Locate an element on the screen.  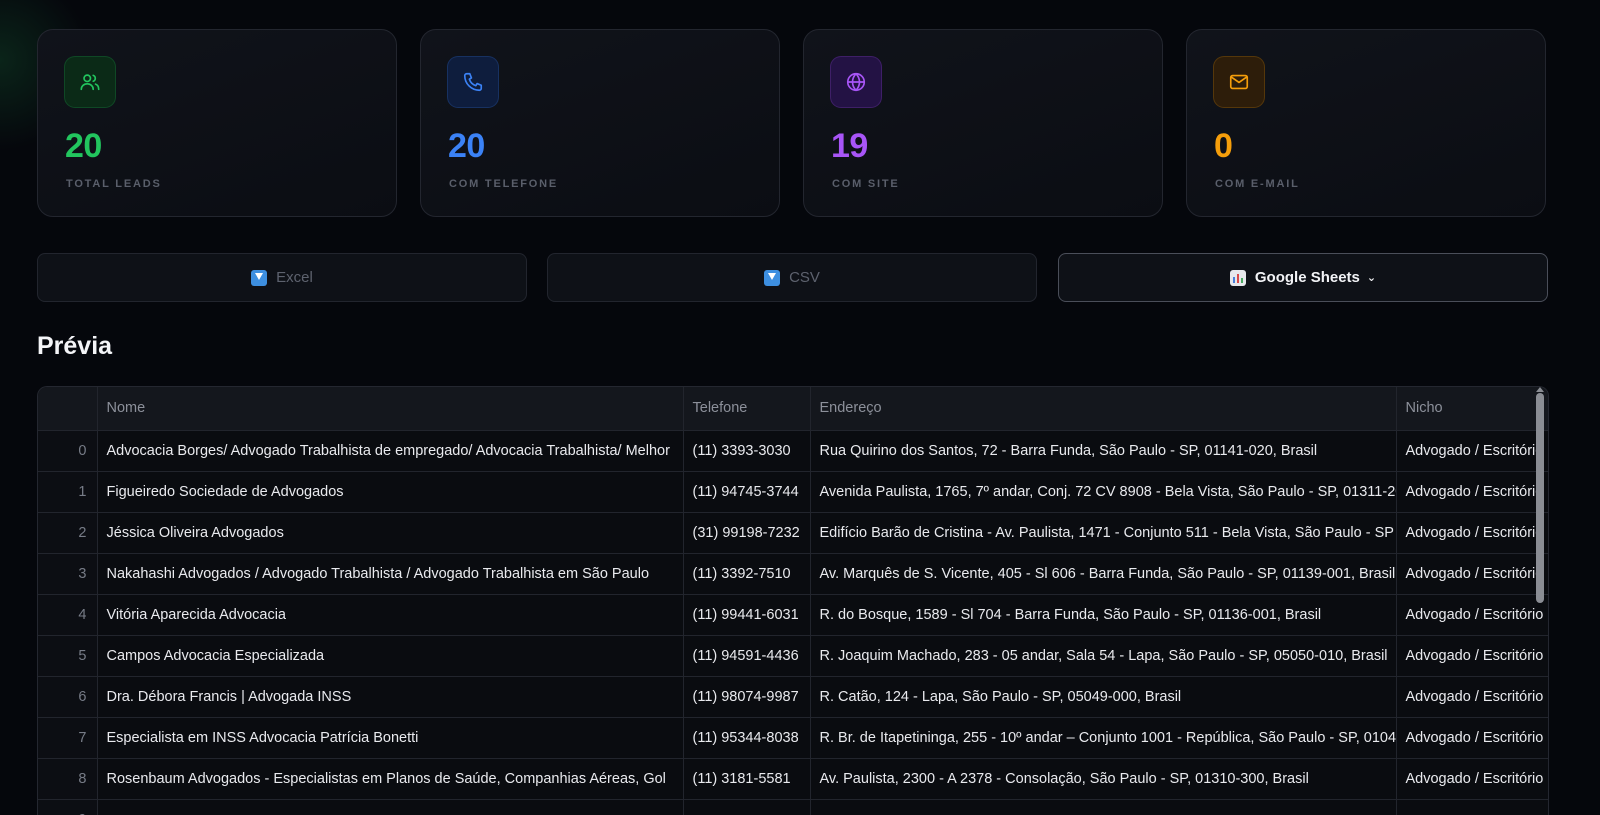
cell-telefone: (11) 3181-5581 is located at coordinates (747, 779).